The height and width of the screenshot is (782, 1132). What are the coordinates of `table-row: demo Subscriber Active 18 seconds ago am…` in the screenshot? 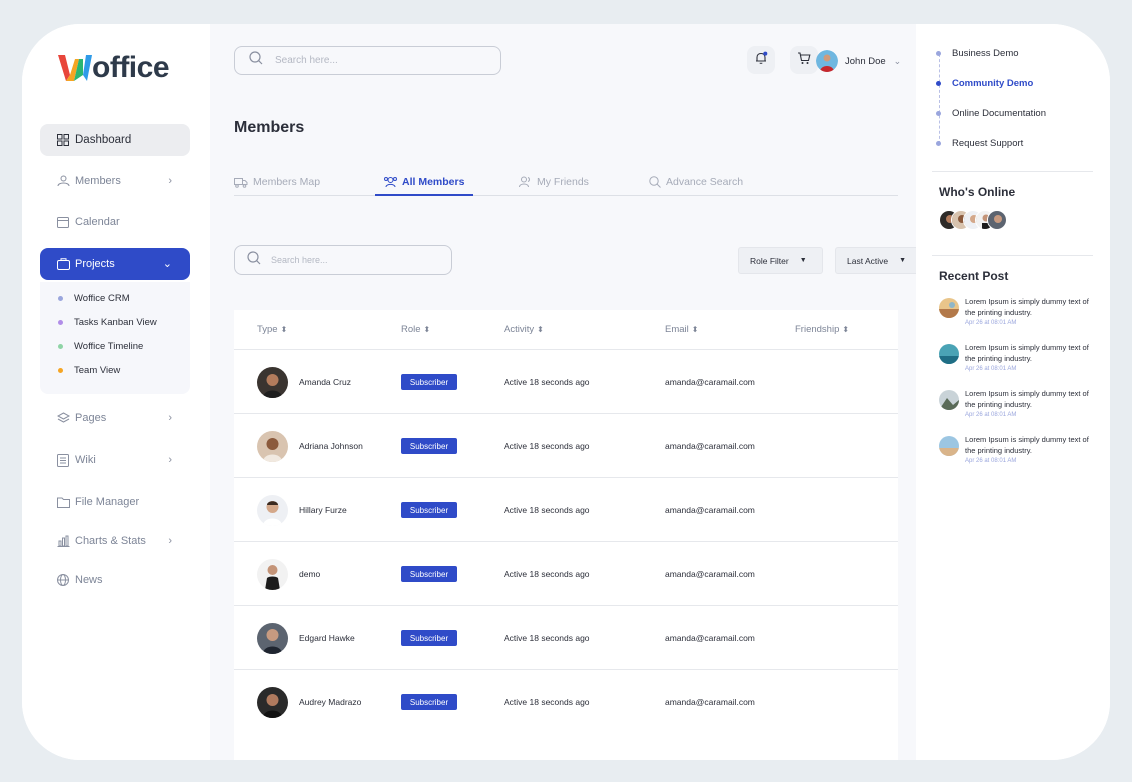 It's located at (566, 574).